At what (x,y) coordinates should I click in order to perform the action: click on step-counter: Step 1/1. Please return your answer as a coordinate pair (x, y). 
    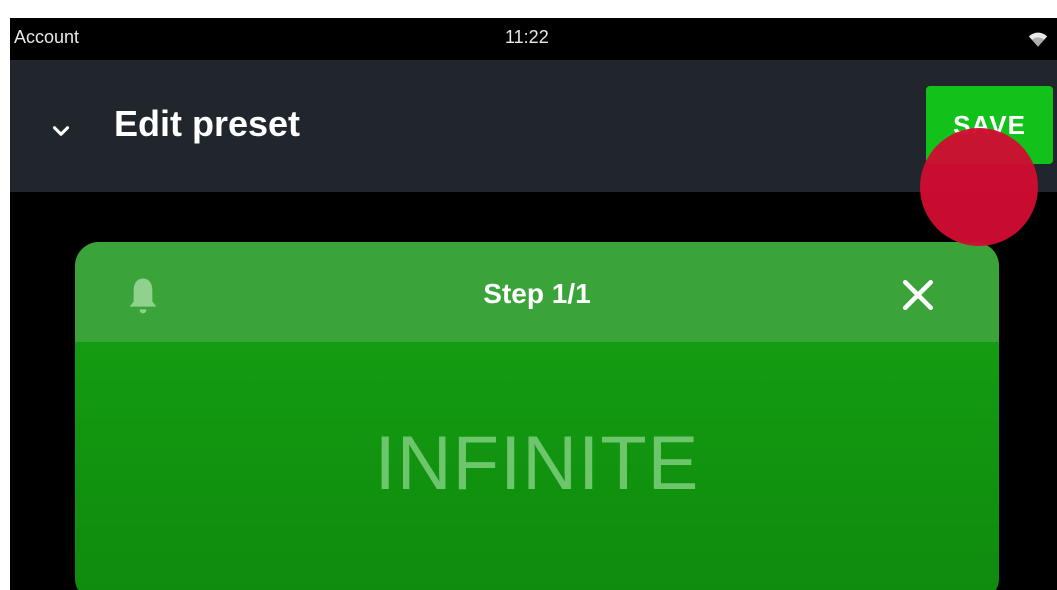
    Looking at the image, I should click on (537, 293).